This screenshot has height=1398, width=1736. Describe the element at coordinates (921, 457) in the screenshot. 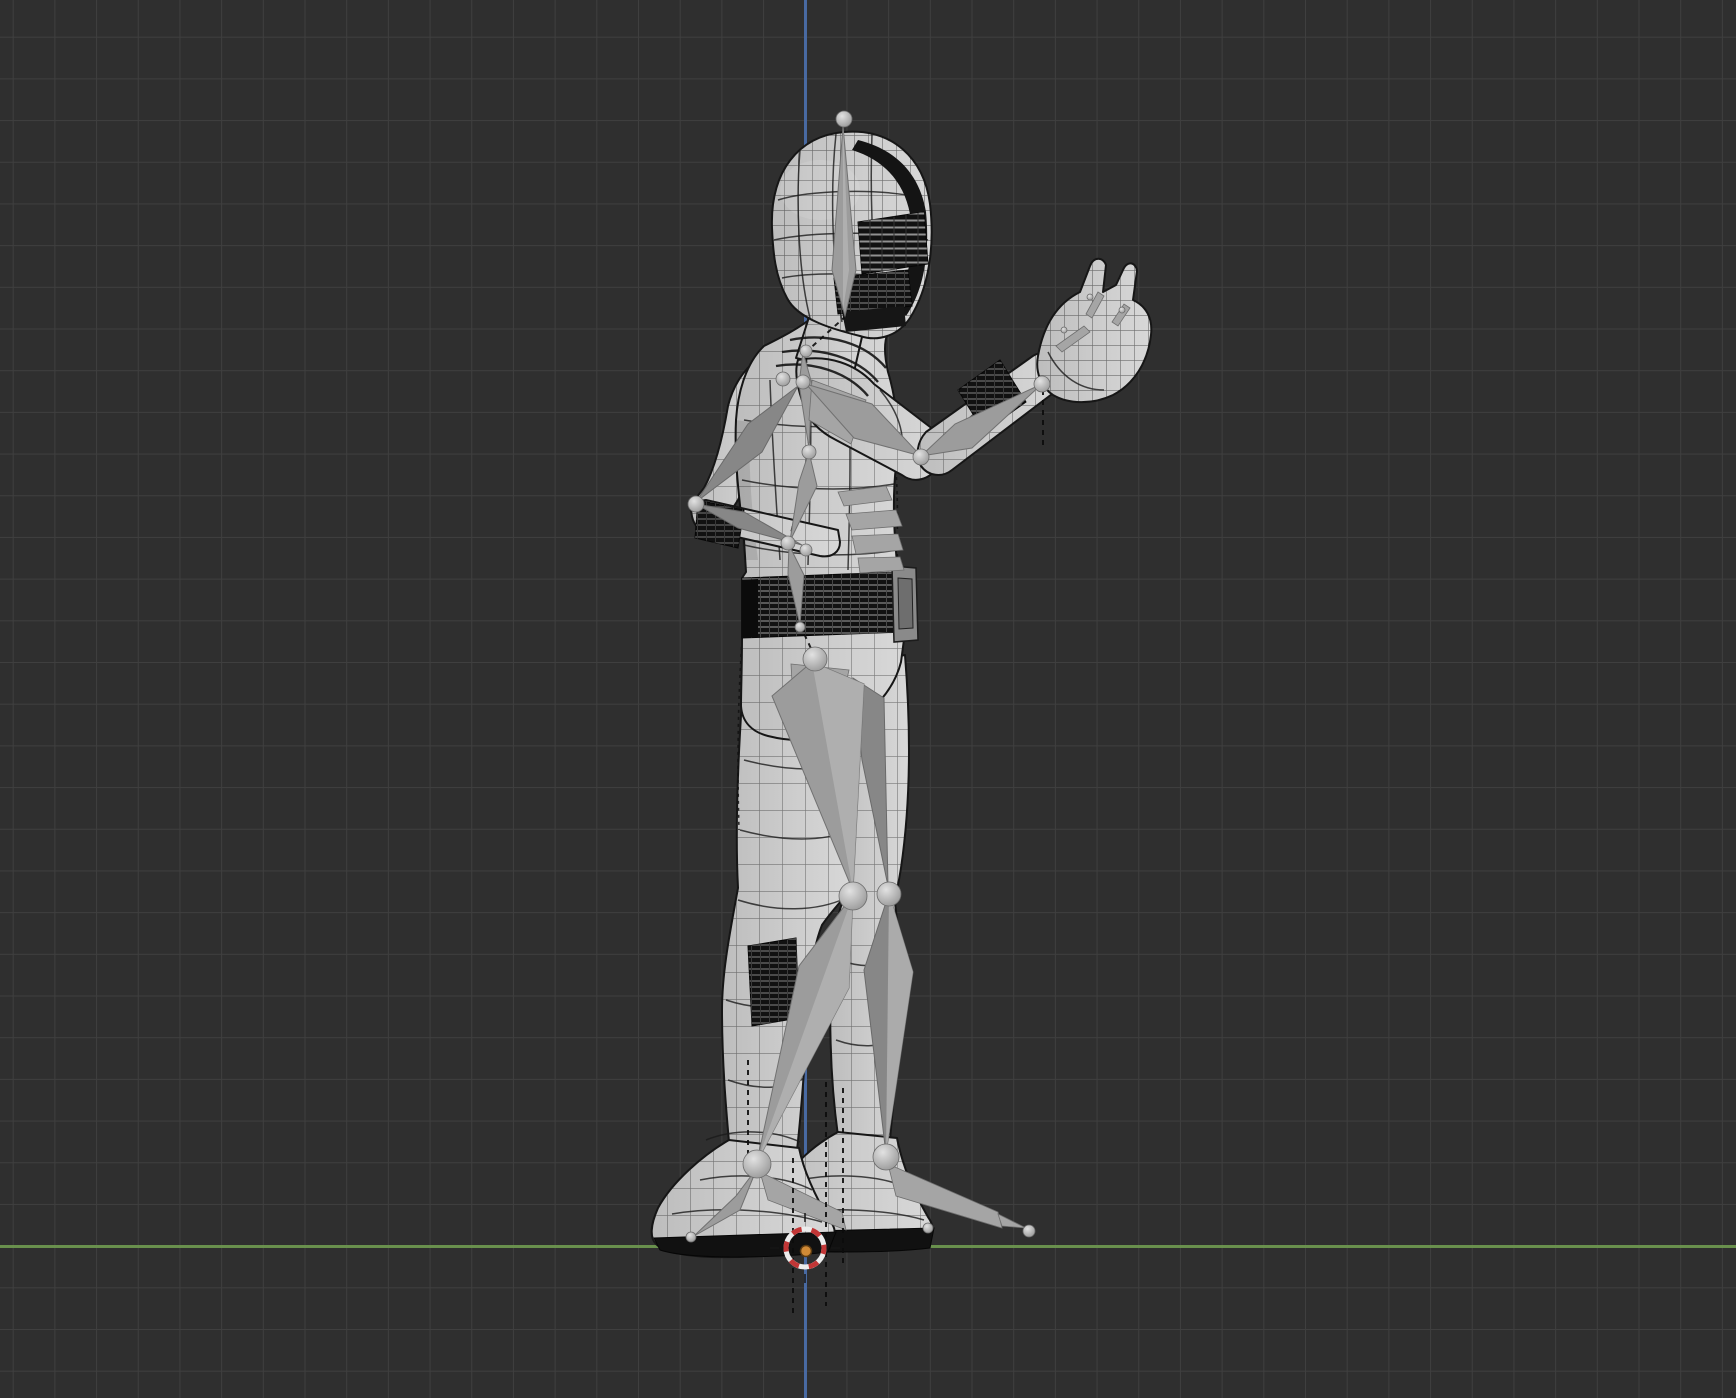

I see `elbow-joint` at that location.